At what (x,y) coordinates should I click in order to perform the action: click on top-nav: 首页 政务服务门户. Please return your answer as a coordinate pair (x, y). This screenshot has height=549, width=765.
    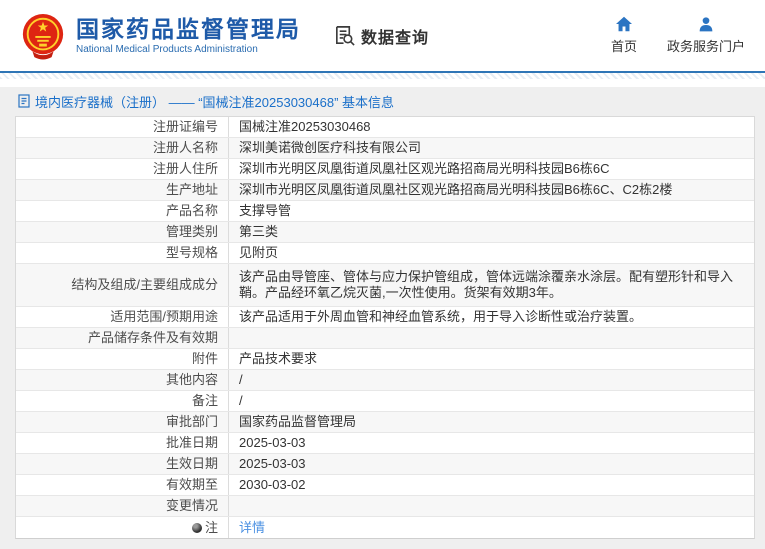
    Looking at the image, I should click on (681, 35).